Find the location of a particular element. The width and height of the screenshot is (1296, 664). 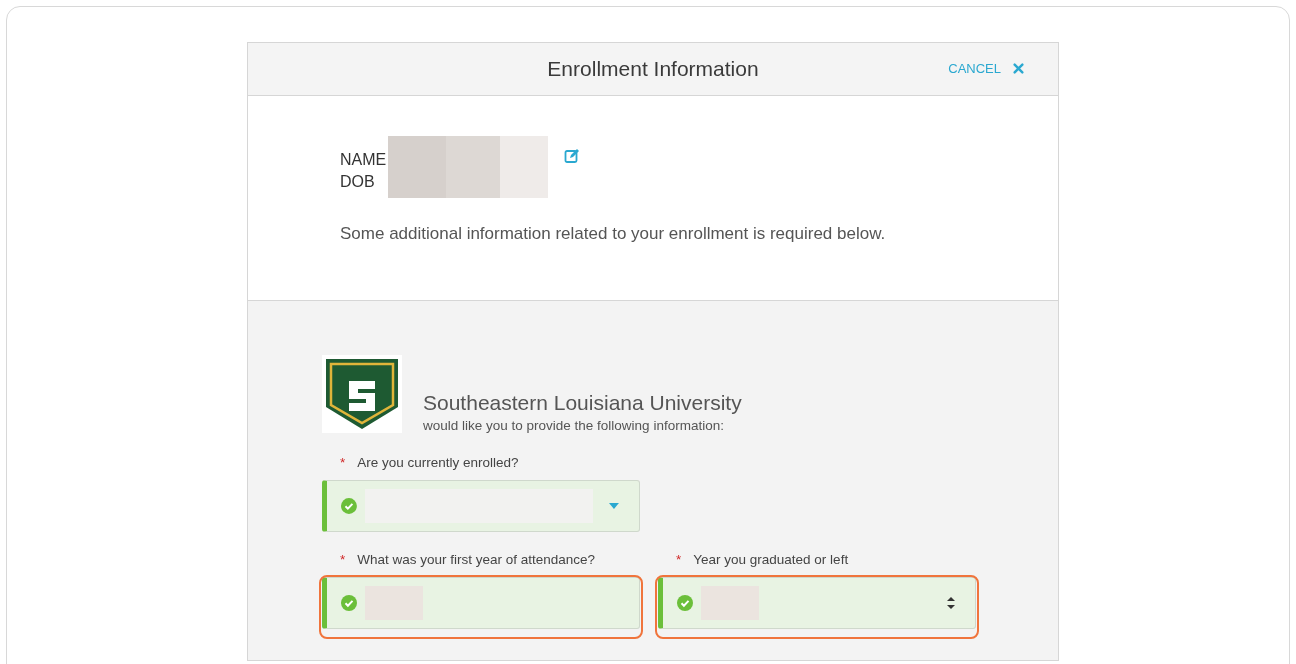

close-icon is located at coordinates (1018, 68).